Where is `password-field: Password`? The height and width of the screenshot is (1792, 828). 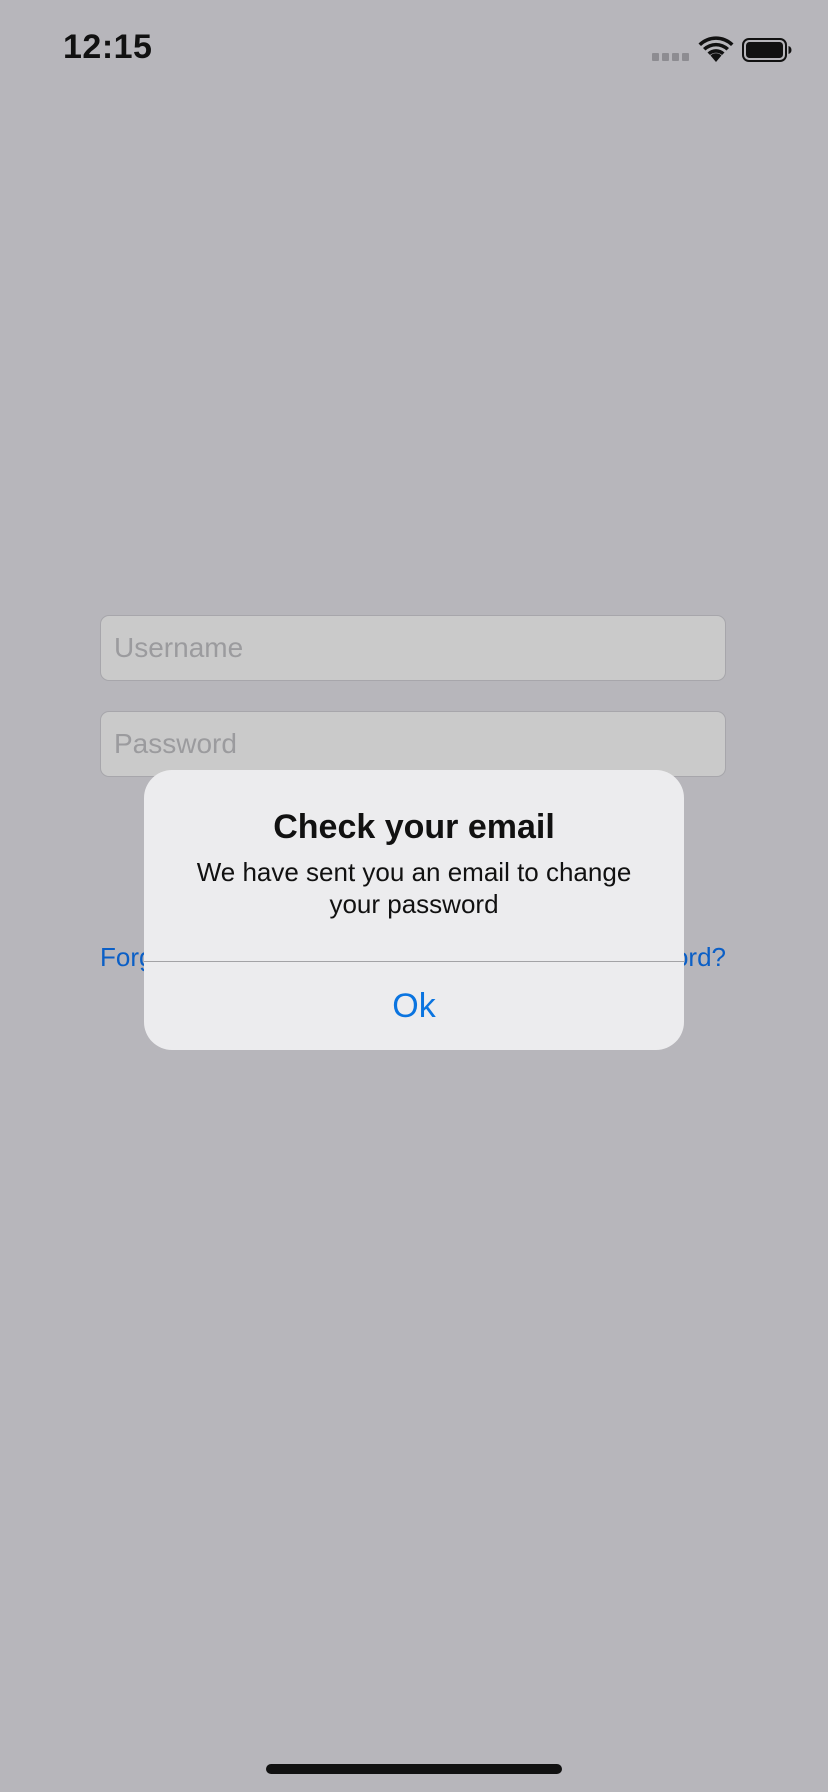
password-field: Password is located at coordinates (413, 744).